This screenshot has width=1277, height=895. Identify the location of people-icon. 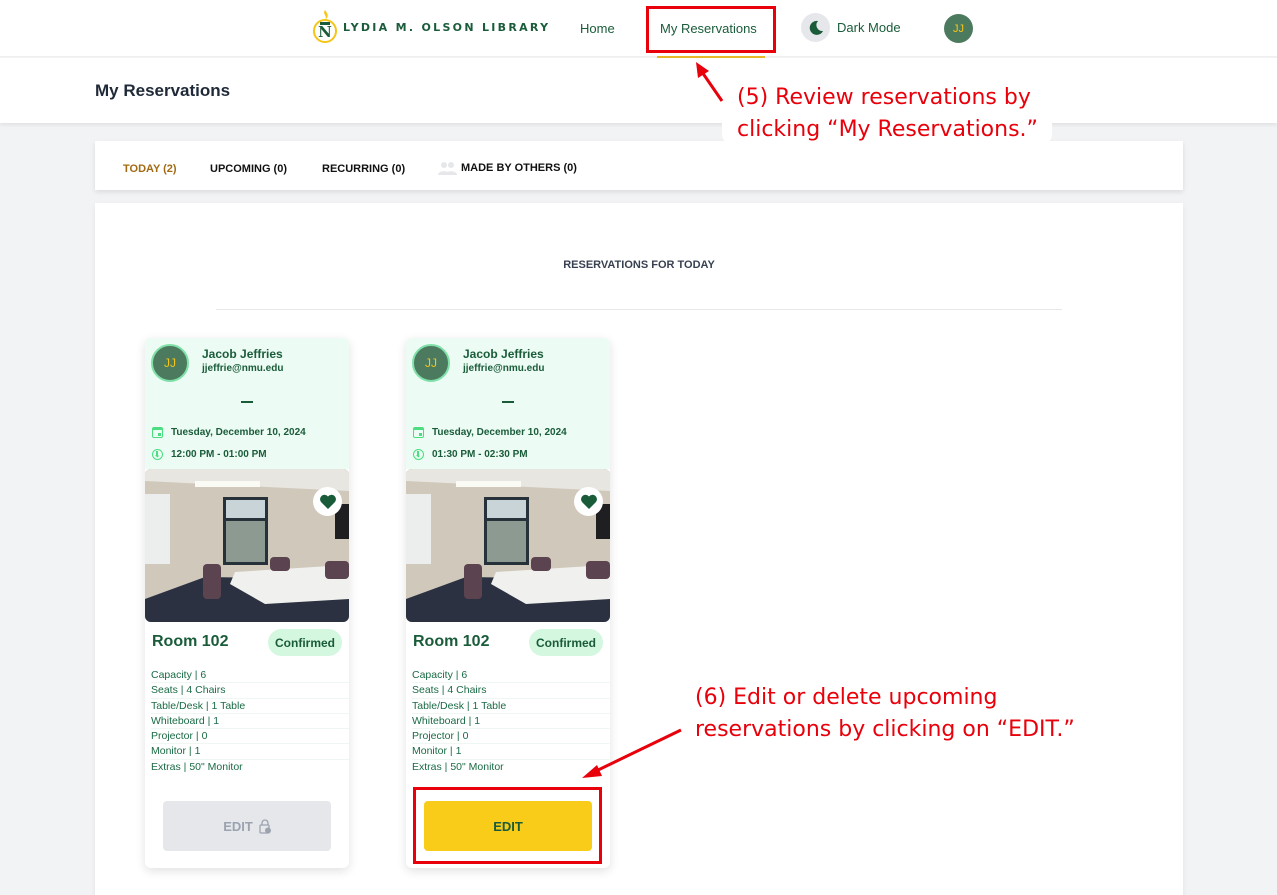
(447, 168).